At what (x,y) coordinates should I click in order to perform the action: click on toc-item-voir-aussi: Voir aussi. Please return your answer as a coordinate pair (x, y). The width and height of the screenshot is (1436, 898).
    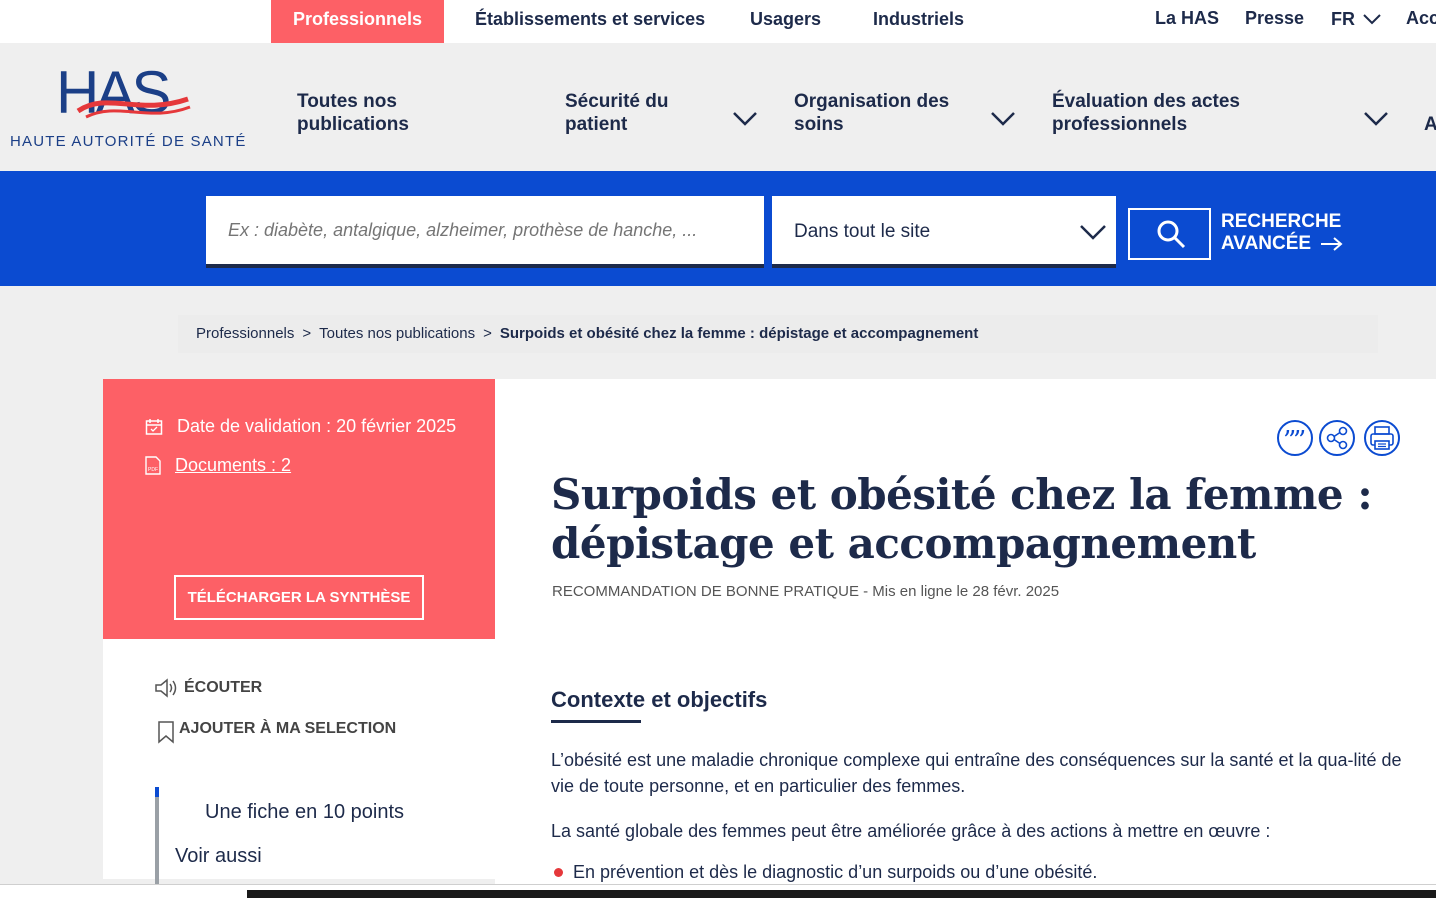
    Looking at the image, I should click on (218, 856).